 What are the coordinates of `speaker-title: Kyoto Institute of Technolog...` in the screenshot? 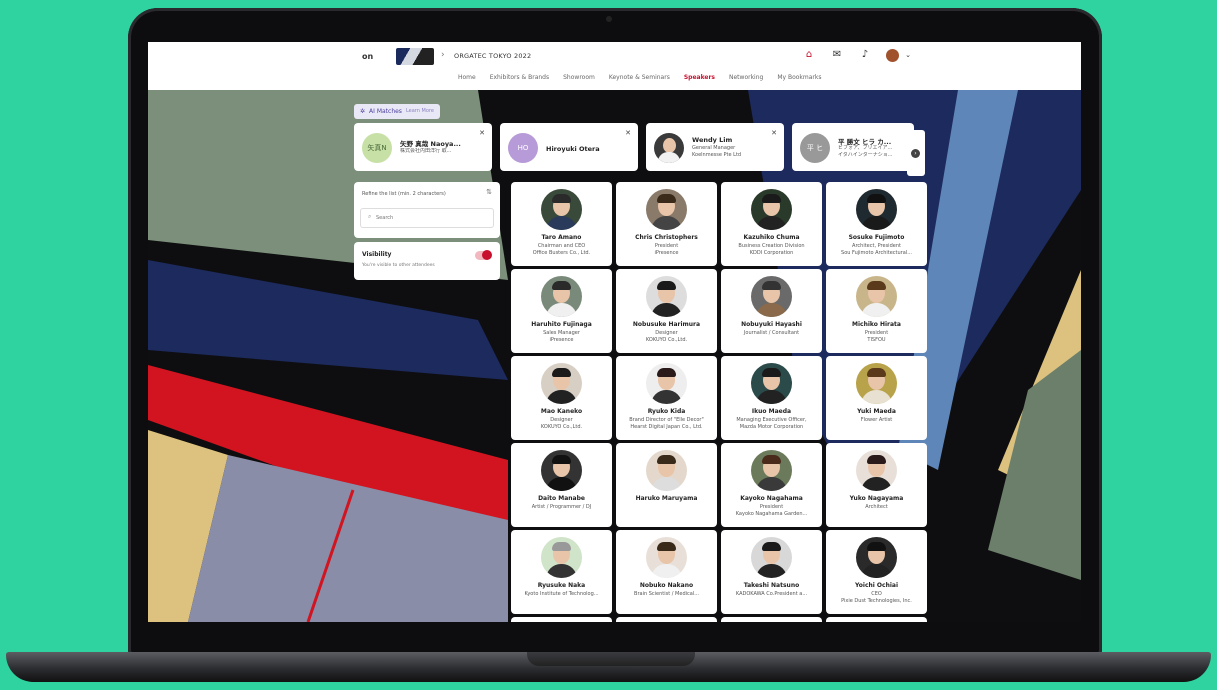 It's located at (561, 594).